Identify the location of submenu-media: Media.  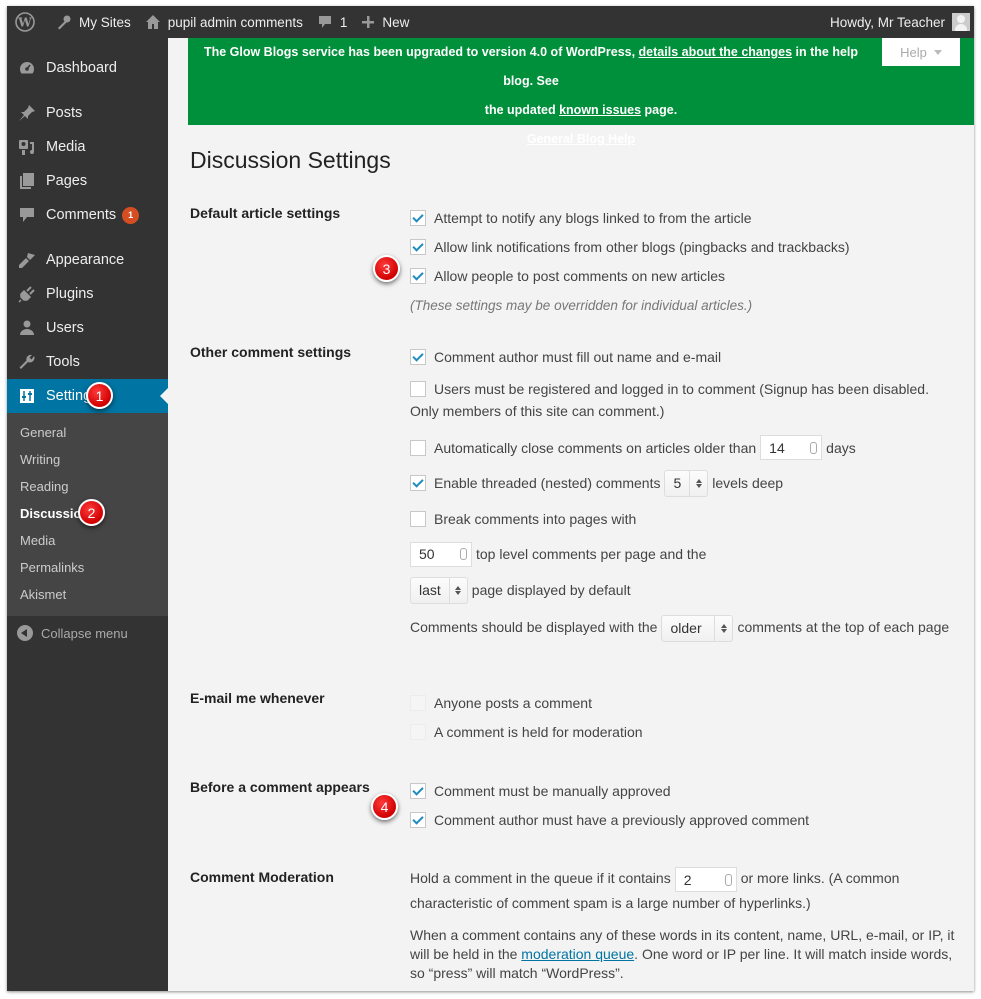
(87, 541).